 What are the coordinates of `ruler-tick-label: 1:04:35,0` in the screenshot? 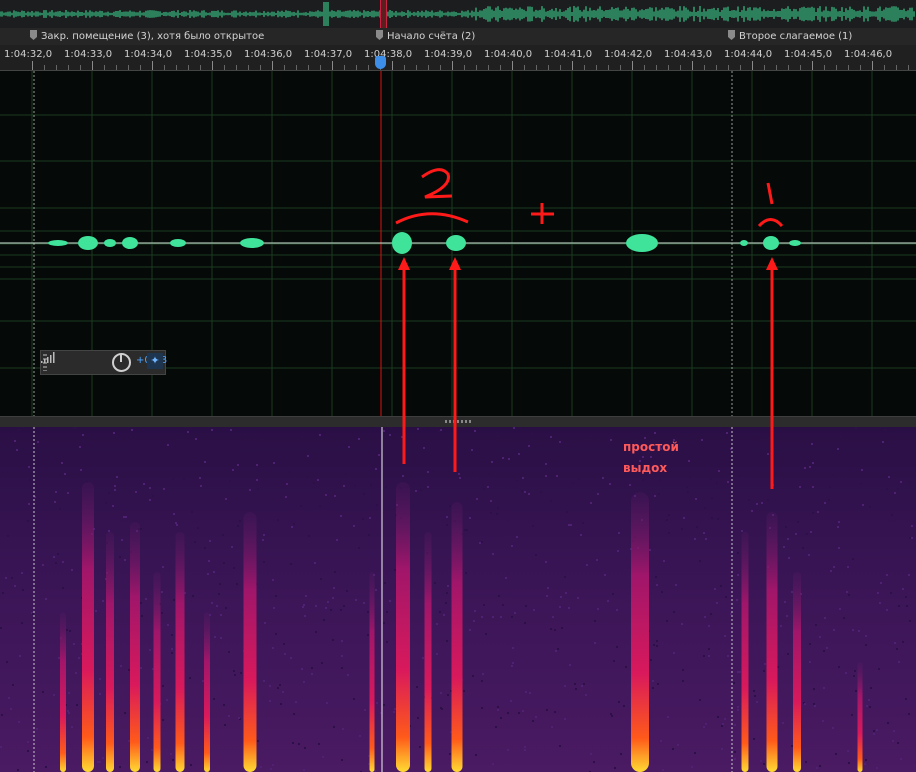 It's located at (208, 54).